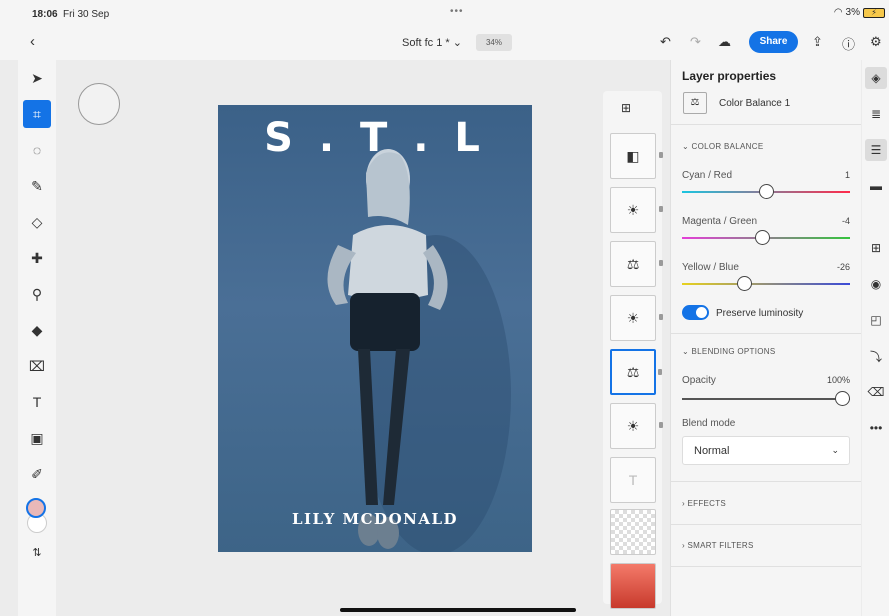 This screenshot has height=616, width=889. I want to click on brush-size-indicator, so click(99, 104).